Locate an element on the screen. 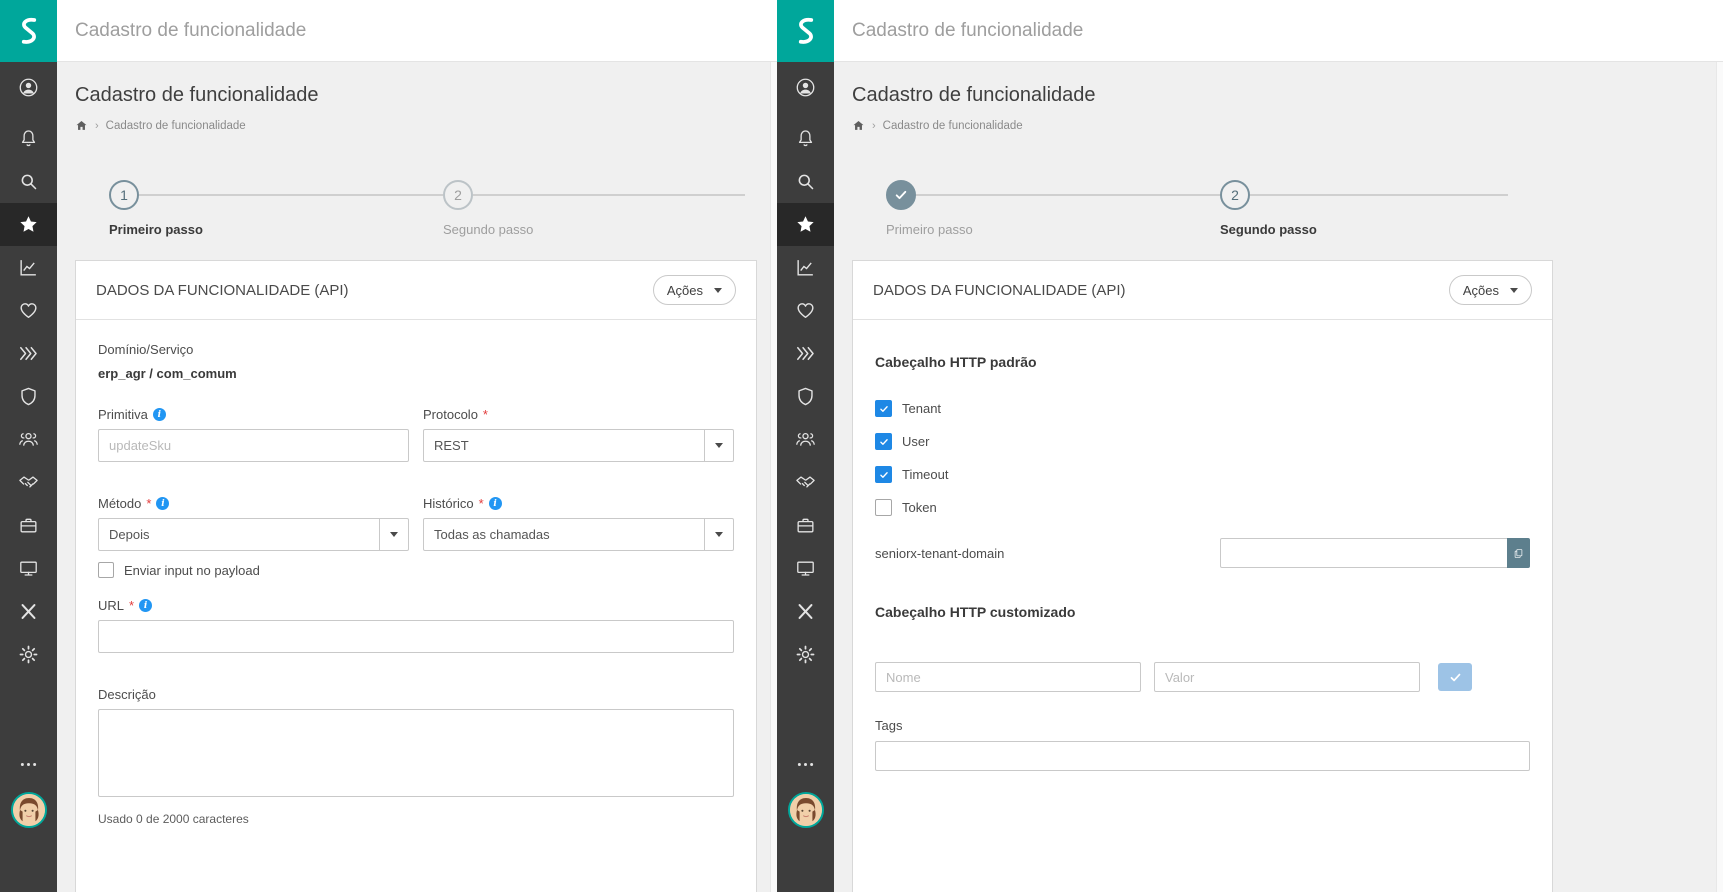 The image size is (1723, 892). topbar: Cadastro de funcionalidade is located at coordinates (1250, 31).